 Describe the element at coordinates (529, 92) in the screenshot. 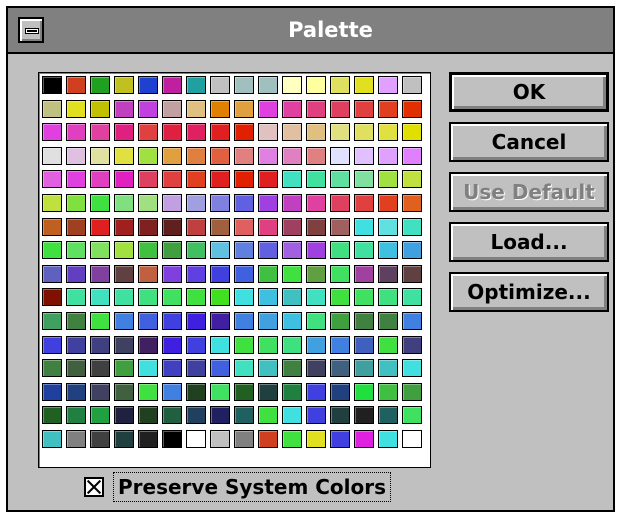

I see `ok-button: OK` at that location.